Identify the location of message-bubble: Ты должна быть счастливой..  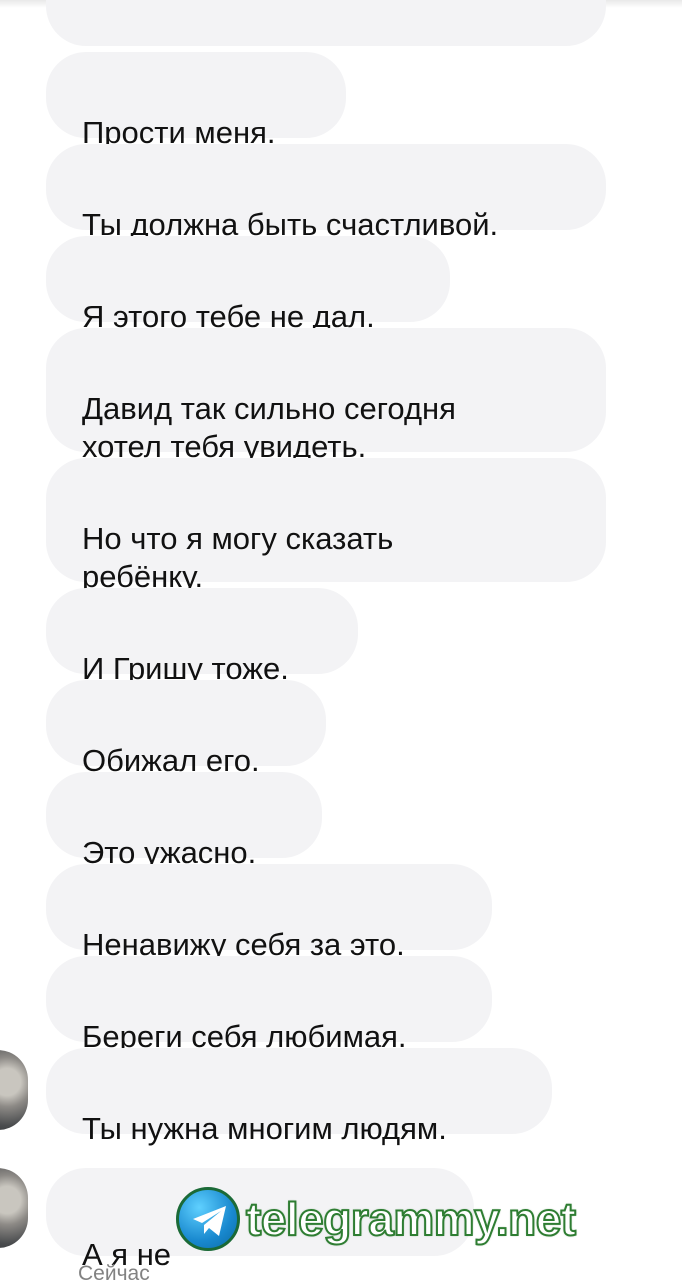
(326, 193).